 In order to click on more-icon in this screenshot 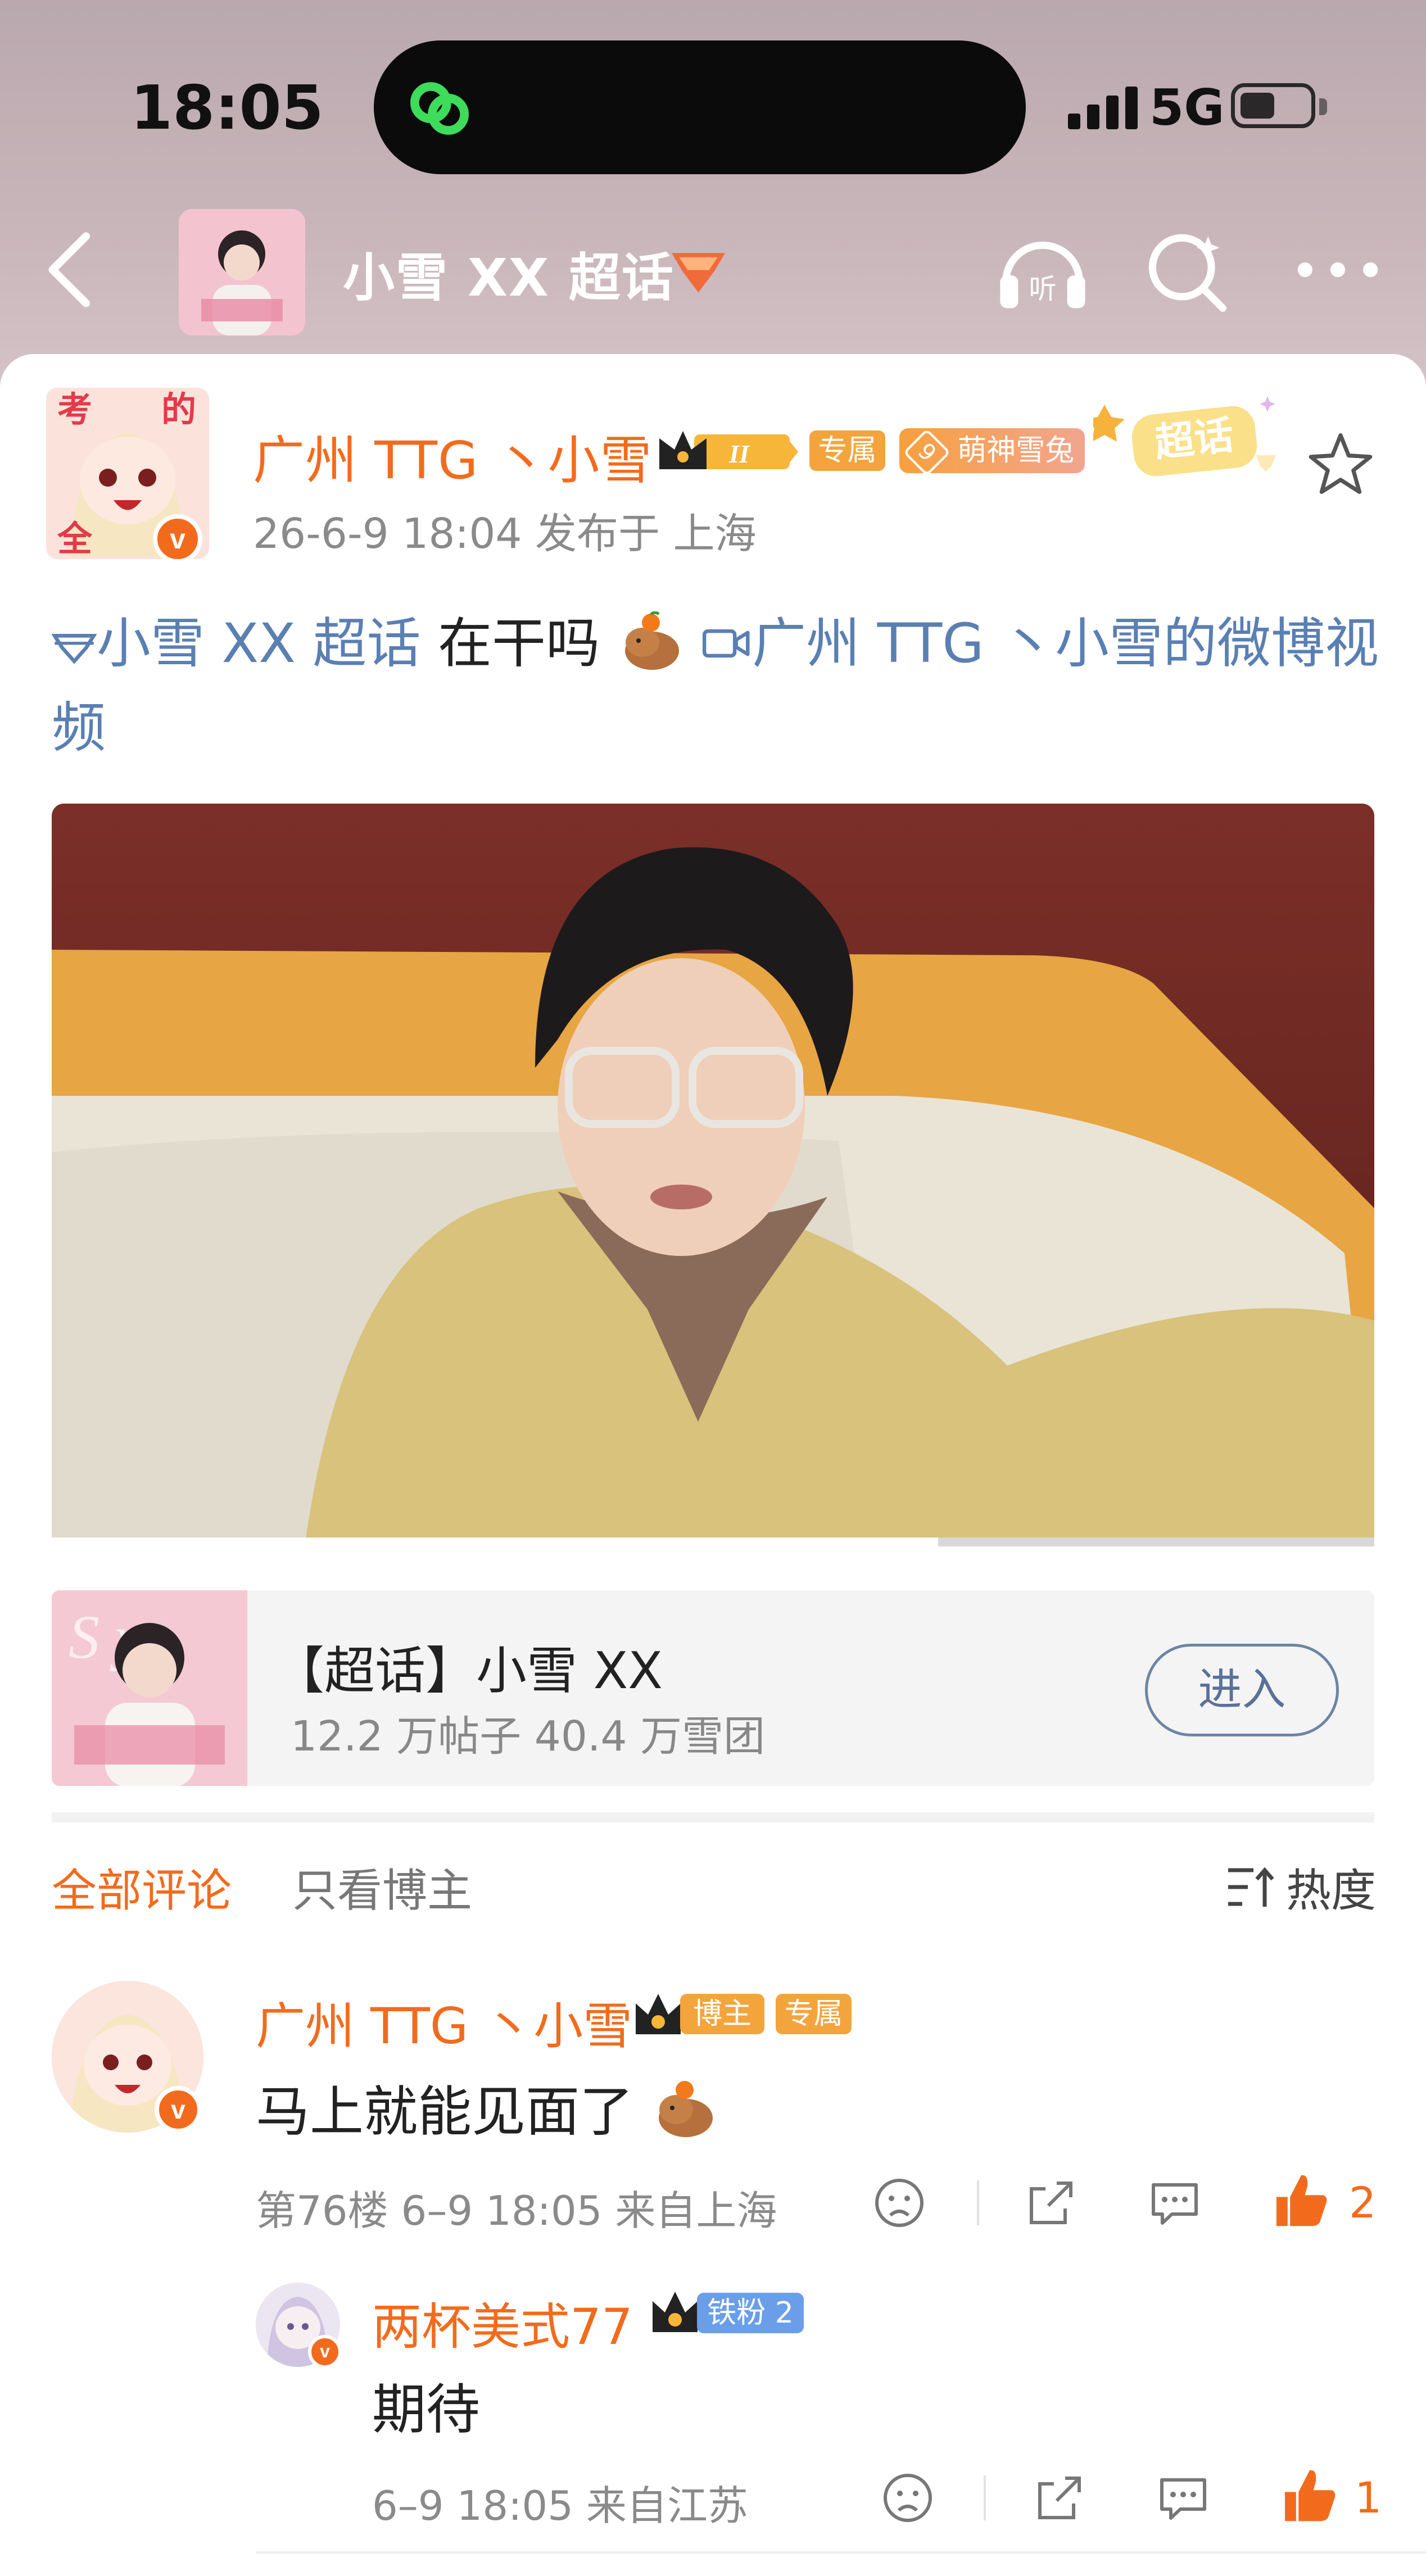, I will do `click(1338, 270)`.